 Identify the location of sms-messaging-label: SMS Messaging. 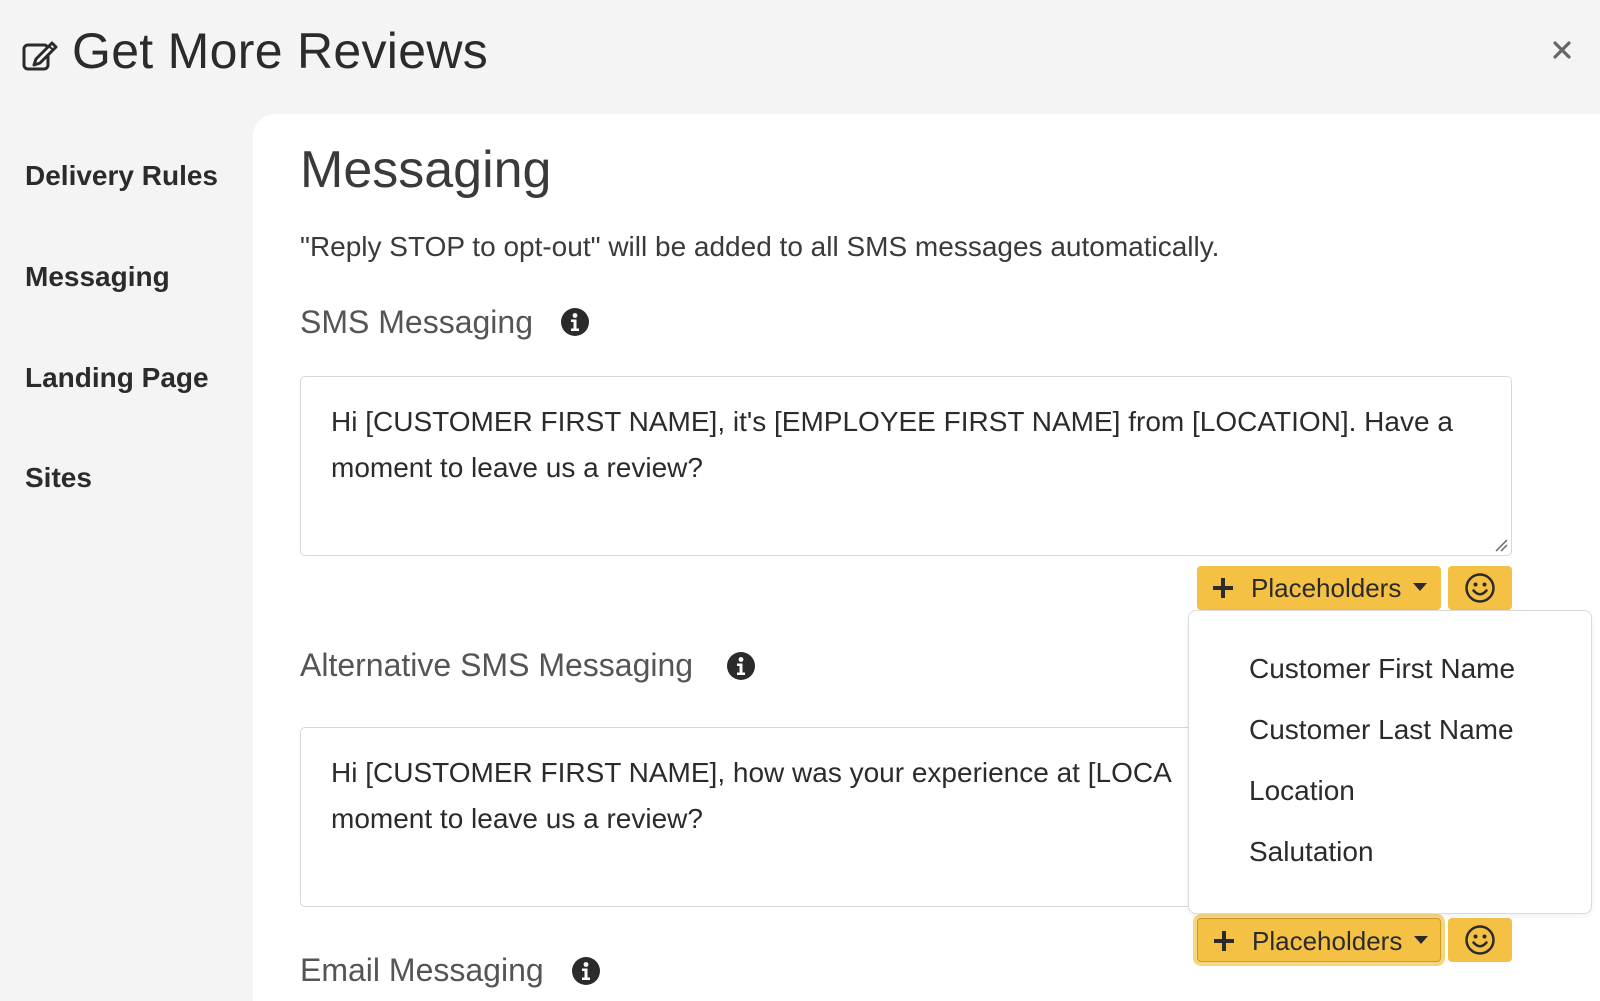
(416, 322).